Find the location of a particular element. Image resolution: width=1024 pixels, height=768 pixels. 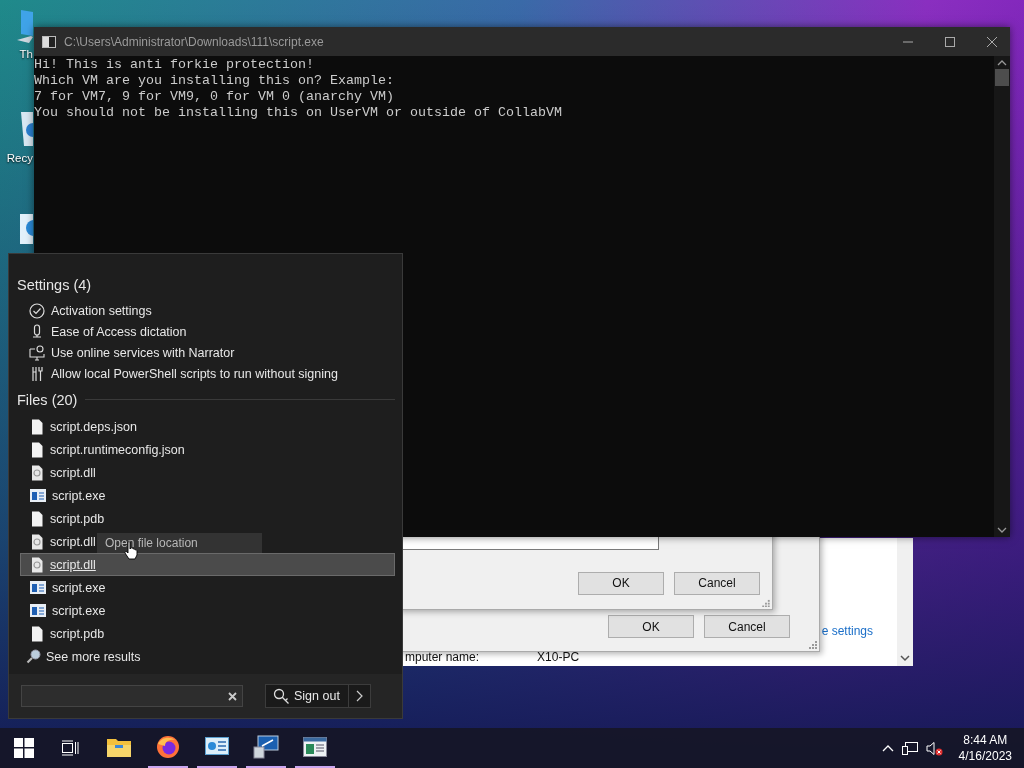

sign-out-button: Sign out is located at coordinates (307, 696).